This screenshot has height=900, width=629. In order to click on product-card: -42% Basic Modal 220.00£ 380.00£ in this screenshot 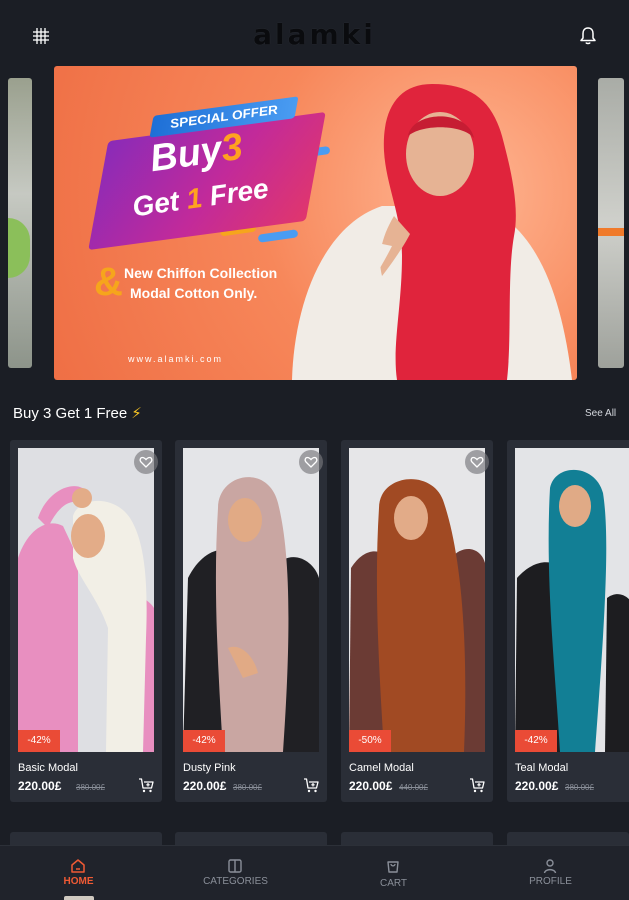, I will do `click(86, 621)`.